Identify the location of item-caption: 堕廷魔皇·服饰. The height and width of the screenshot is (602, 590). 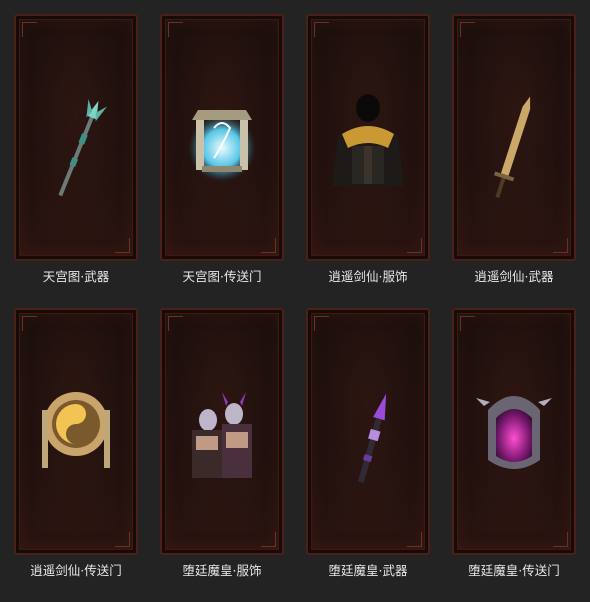
(222, 570).